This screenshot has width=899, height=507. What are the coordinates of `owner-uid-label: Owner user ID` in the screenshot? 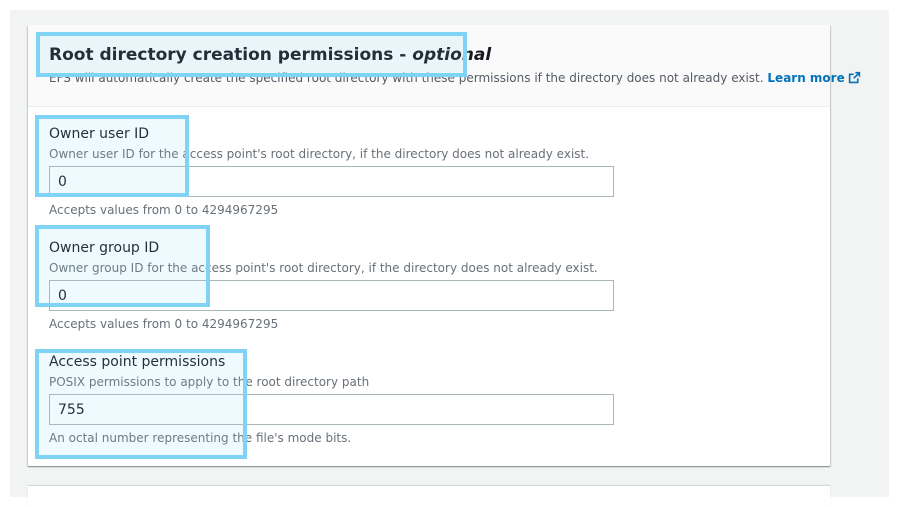 It's located at (99, 134).